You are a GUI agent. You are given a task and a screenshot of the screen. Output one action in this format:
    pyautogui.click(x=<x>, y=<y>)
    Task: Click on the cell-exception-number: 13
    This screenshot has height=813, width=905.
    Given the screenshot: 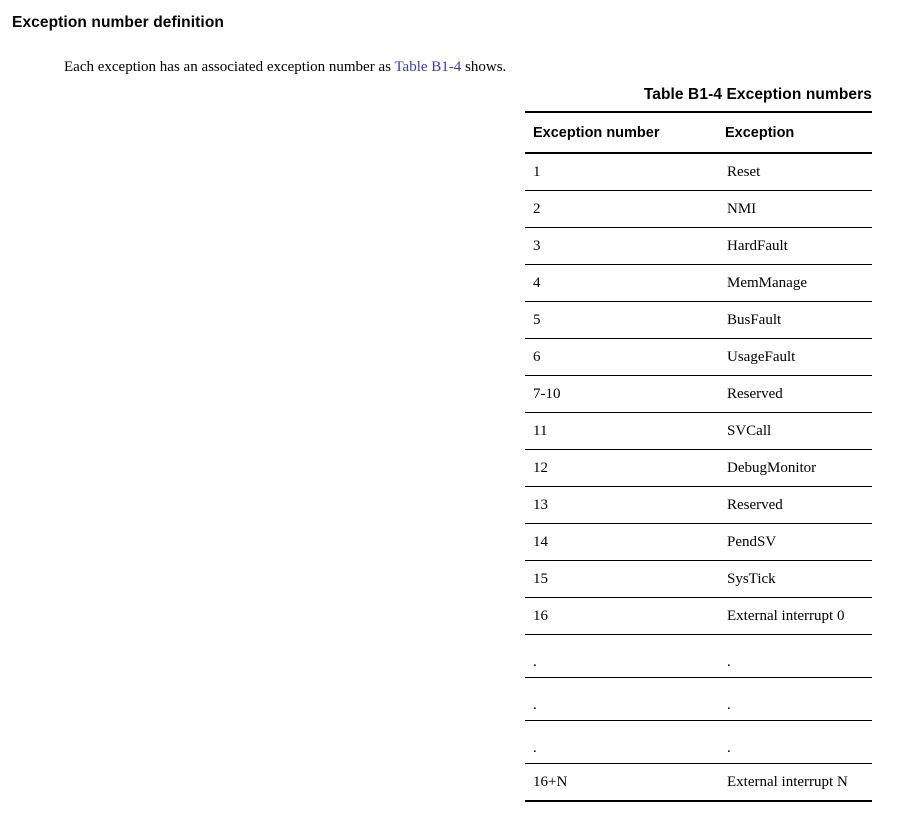 What is the action you would take?
    pyautogui.click(x=620, y=505)
    